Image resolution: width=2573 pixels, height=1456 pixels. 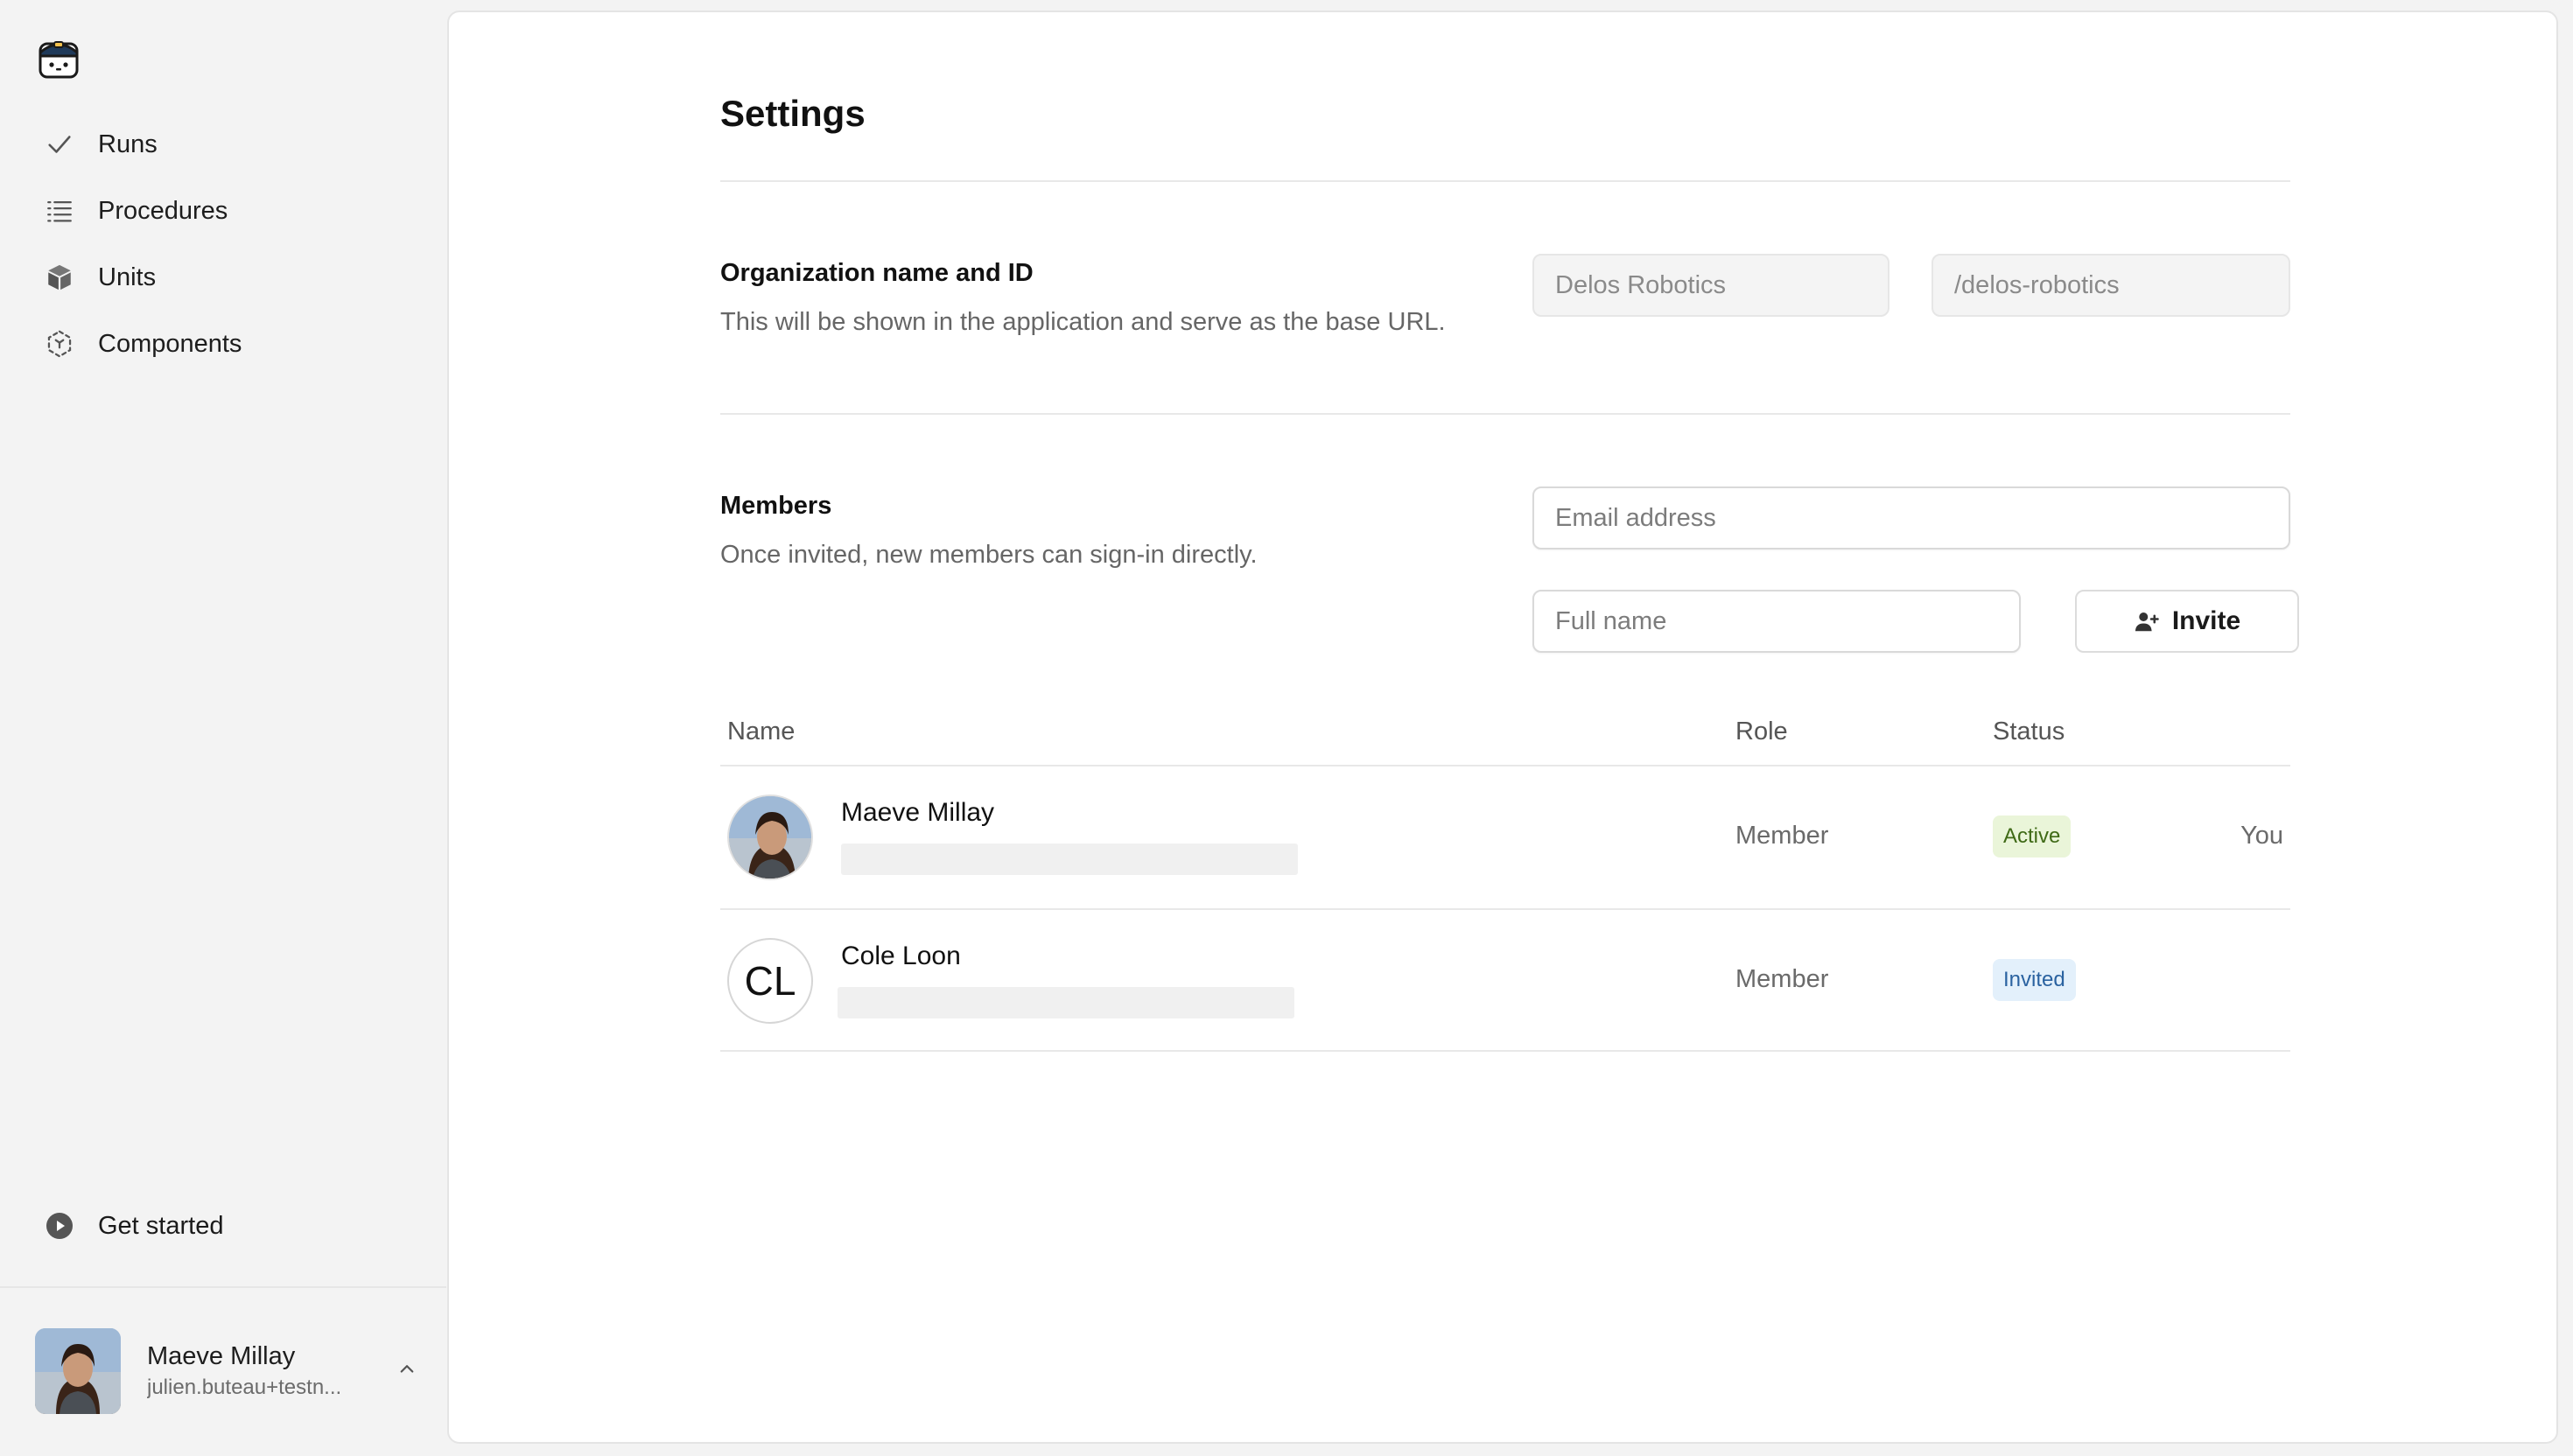 I want to click on check-icon, so click(x=60, y=144).